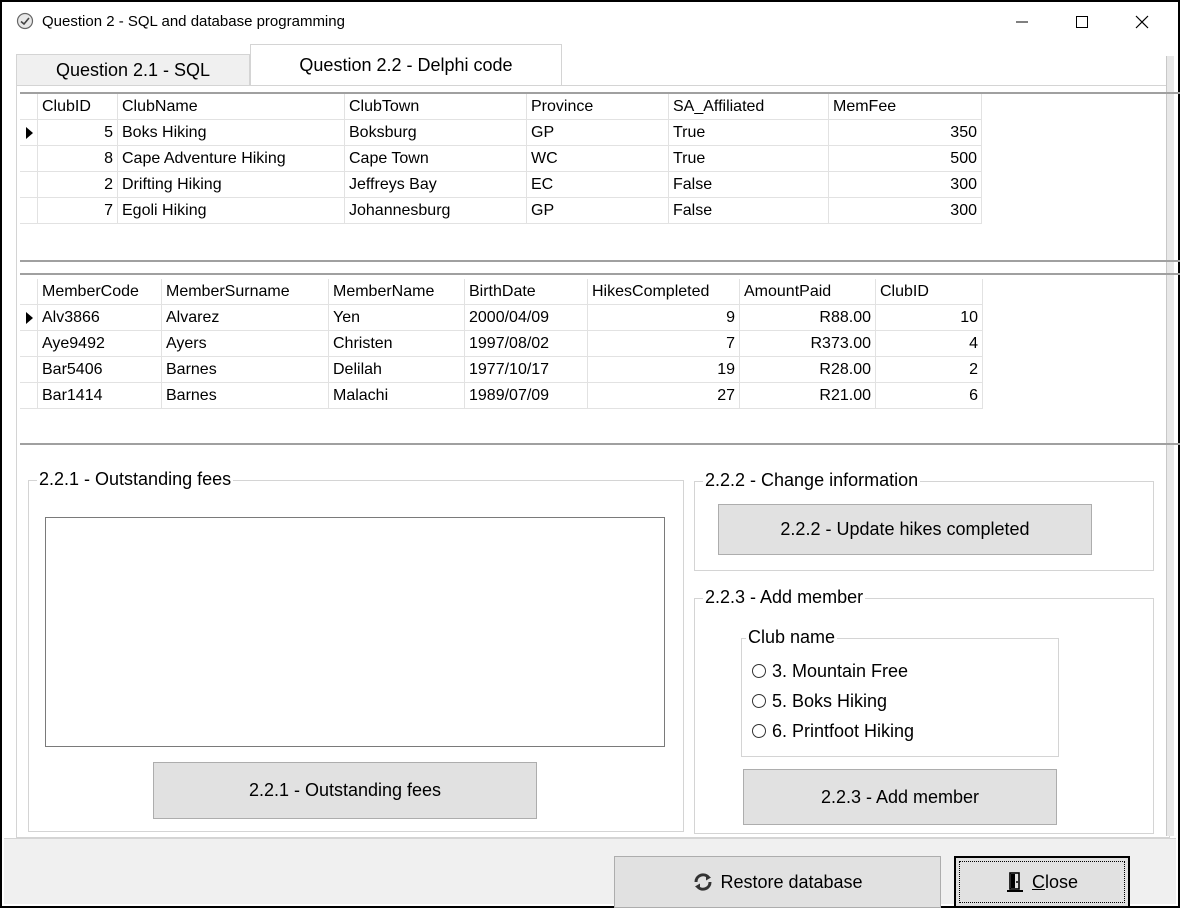 The width and height of the screenshot is (1180, 908). Describe the element at coordinates (501, 133) in the screenshot. I see `table-row: 5 Boks Hiking Boksburg GP True 350` at that location.